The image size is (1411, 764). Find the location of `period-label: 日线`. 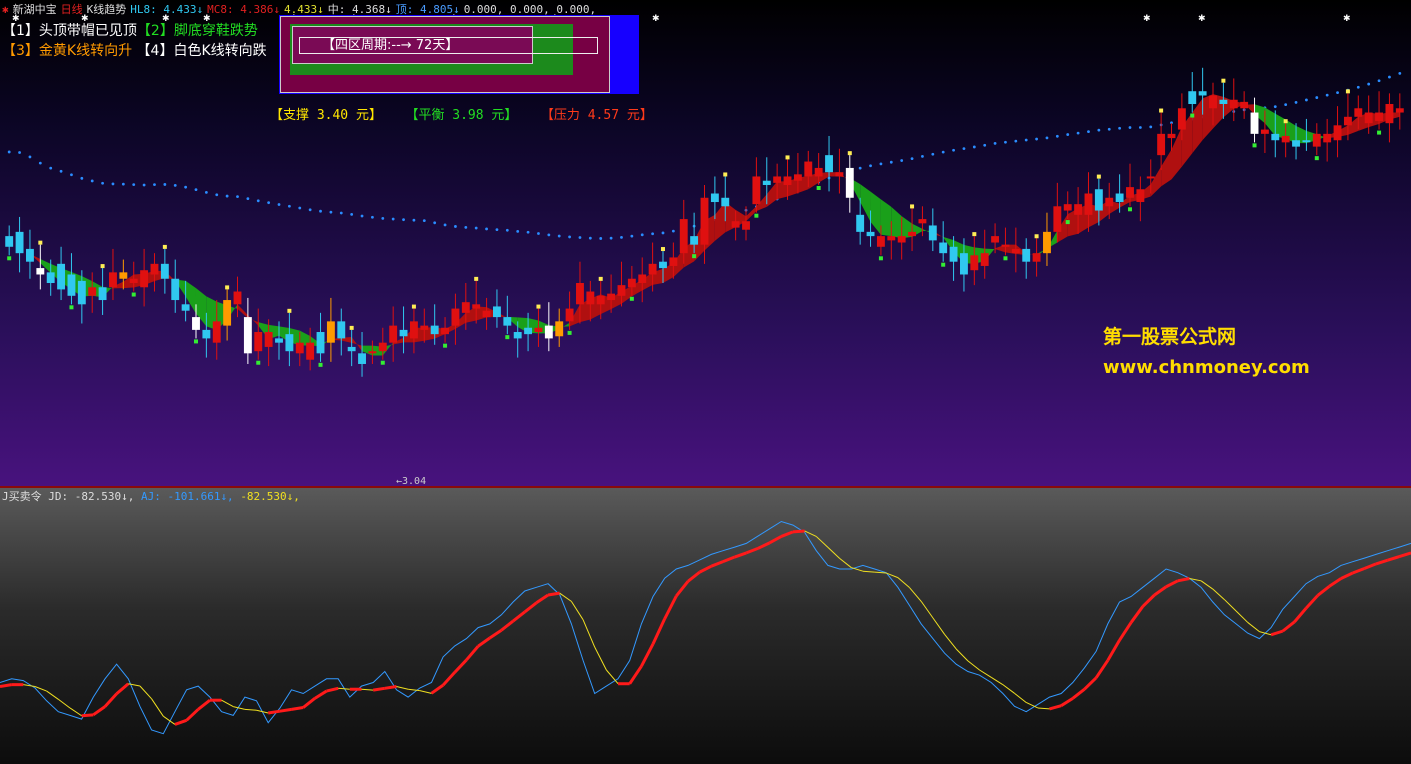

period-label: 日线 is located at coordinates (72, 9).